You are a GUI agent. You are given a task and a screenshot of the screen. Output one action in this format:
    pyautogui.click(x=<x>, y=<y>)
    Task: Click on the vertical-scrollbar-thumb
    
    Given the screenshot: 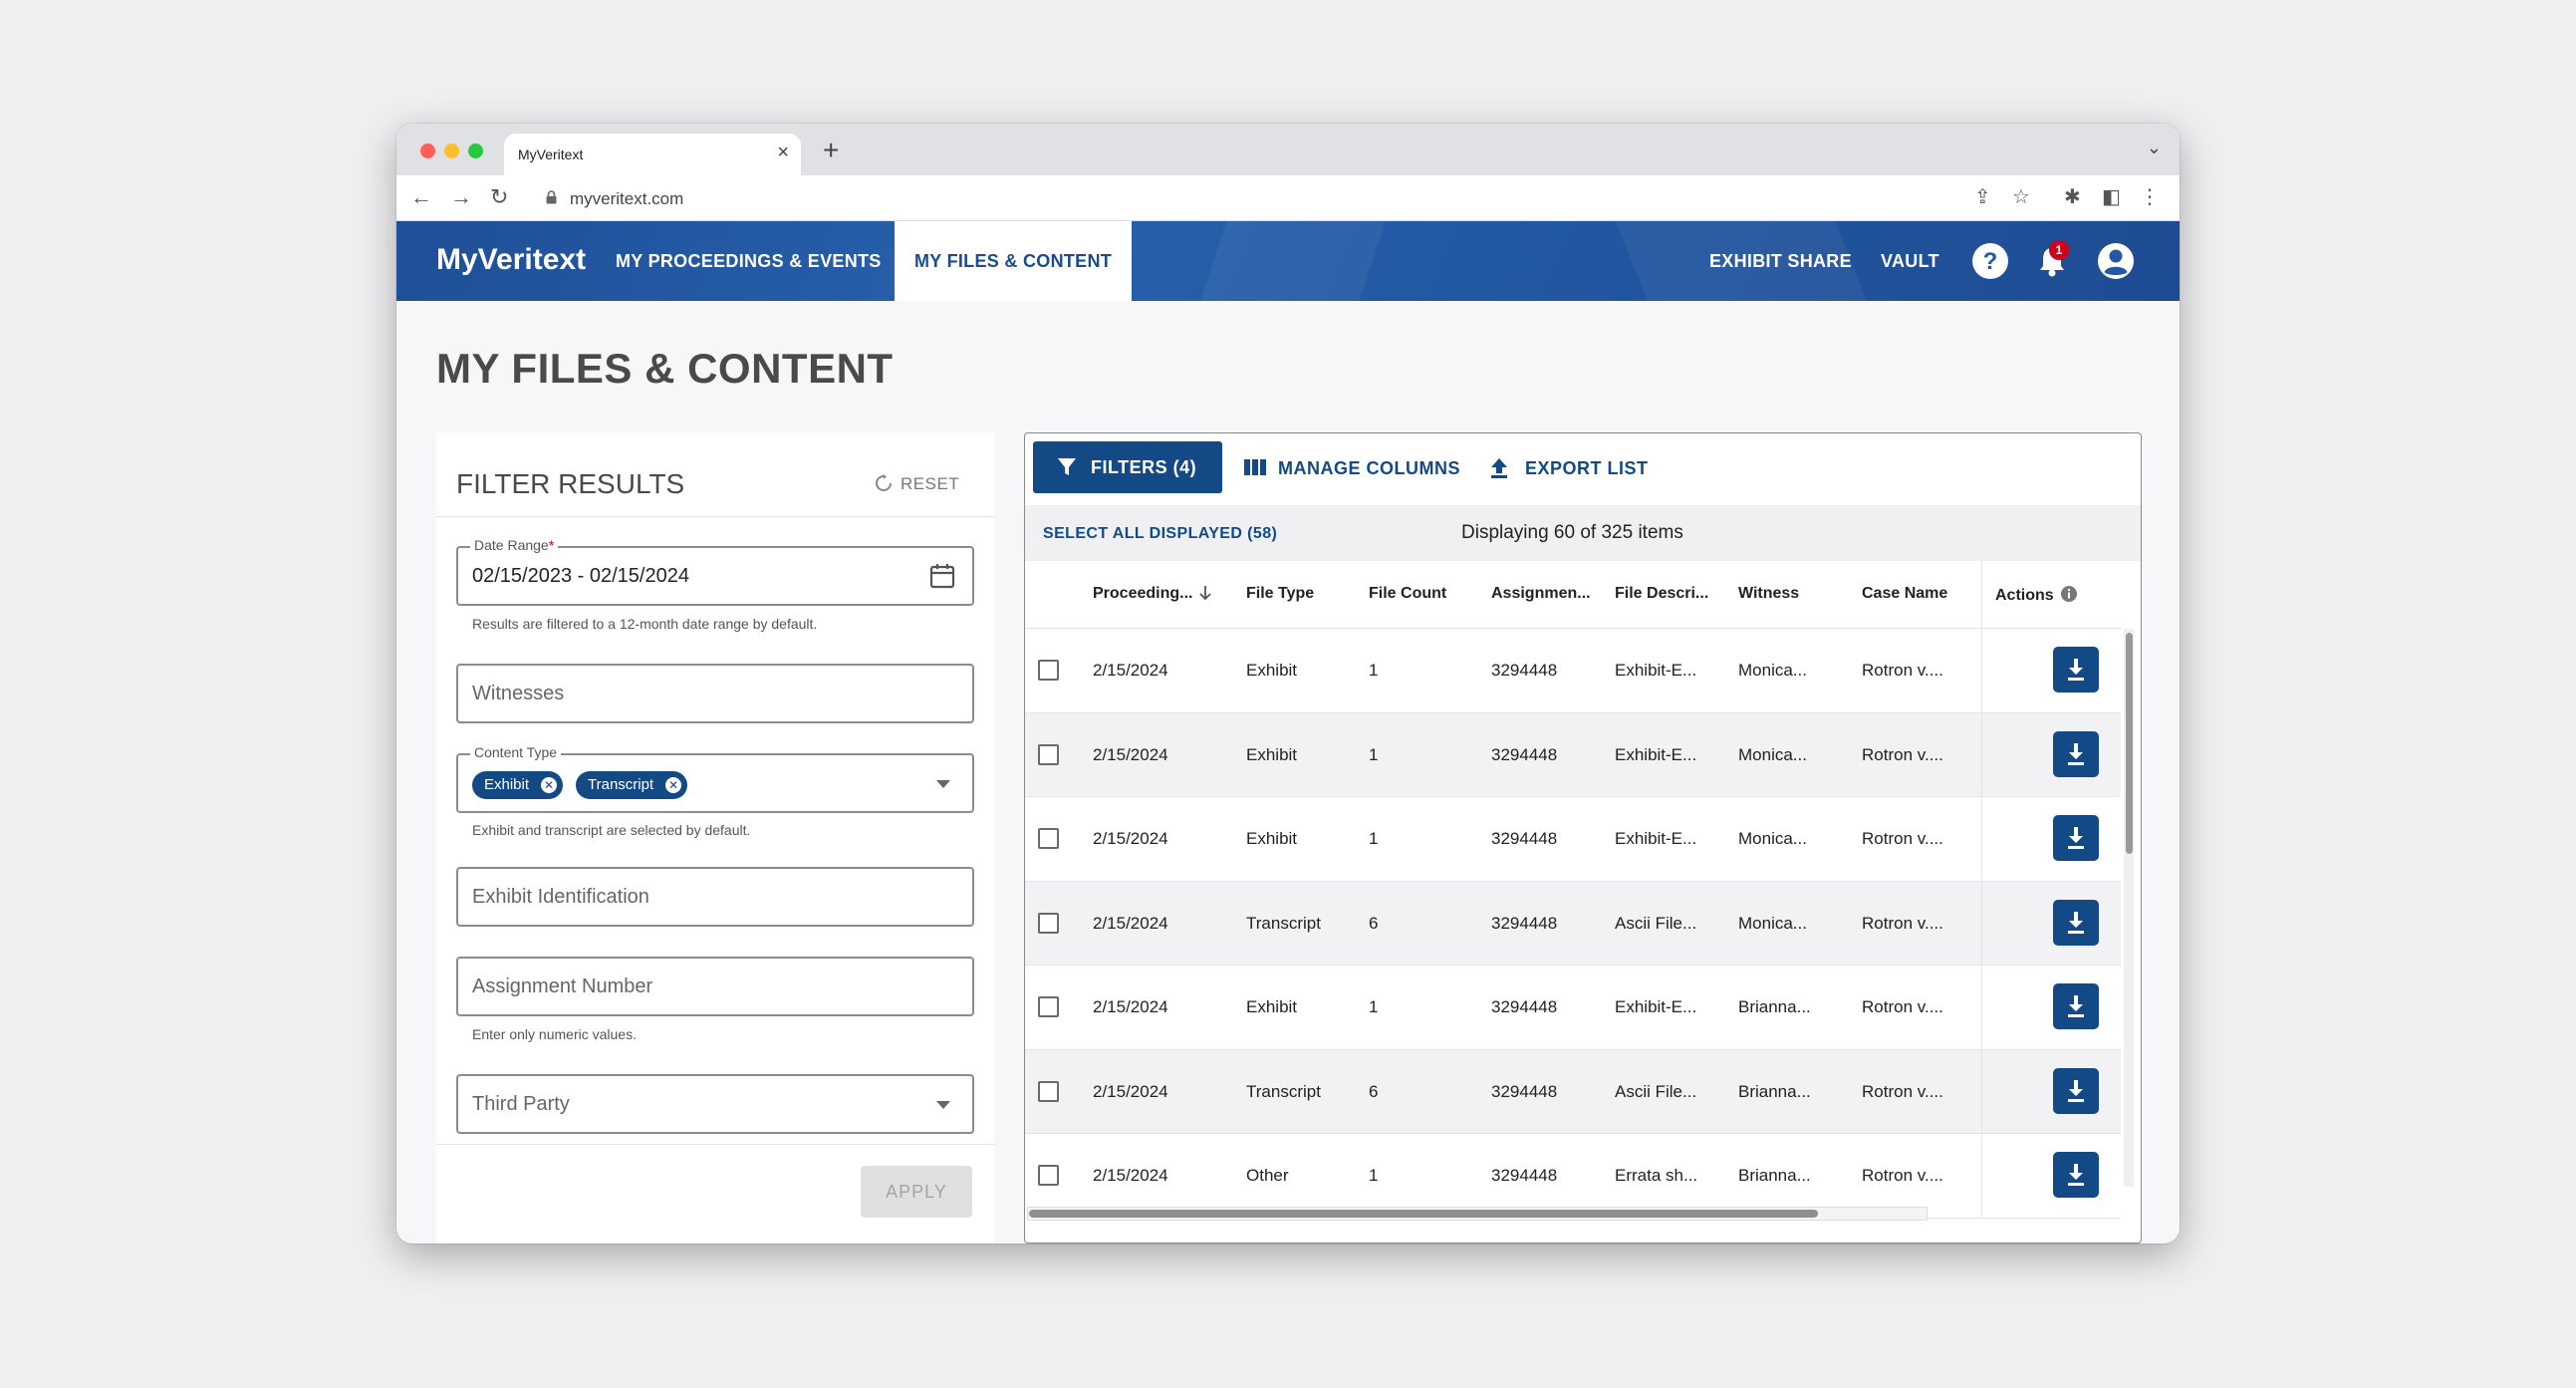 What is the action you would take?
    pyautogui.click(x=2129, y=744)
    